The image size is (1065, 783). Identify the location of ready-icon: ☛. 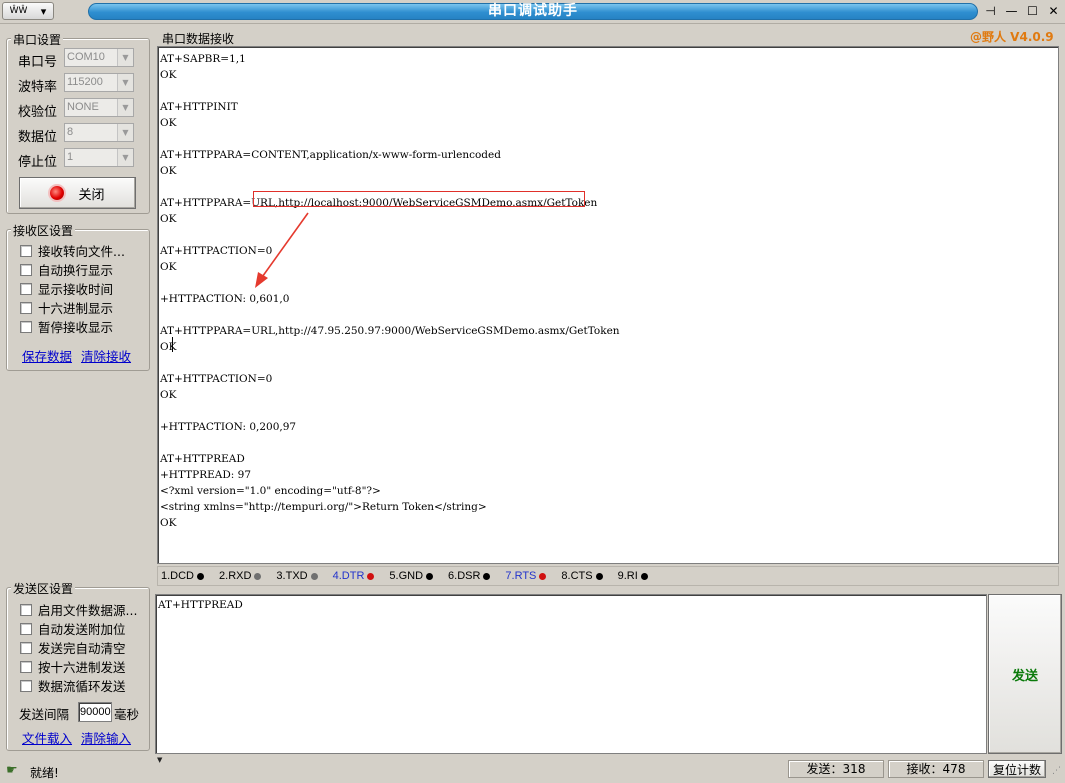
(12, 770).